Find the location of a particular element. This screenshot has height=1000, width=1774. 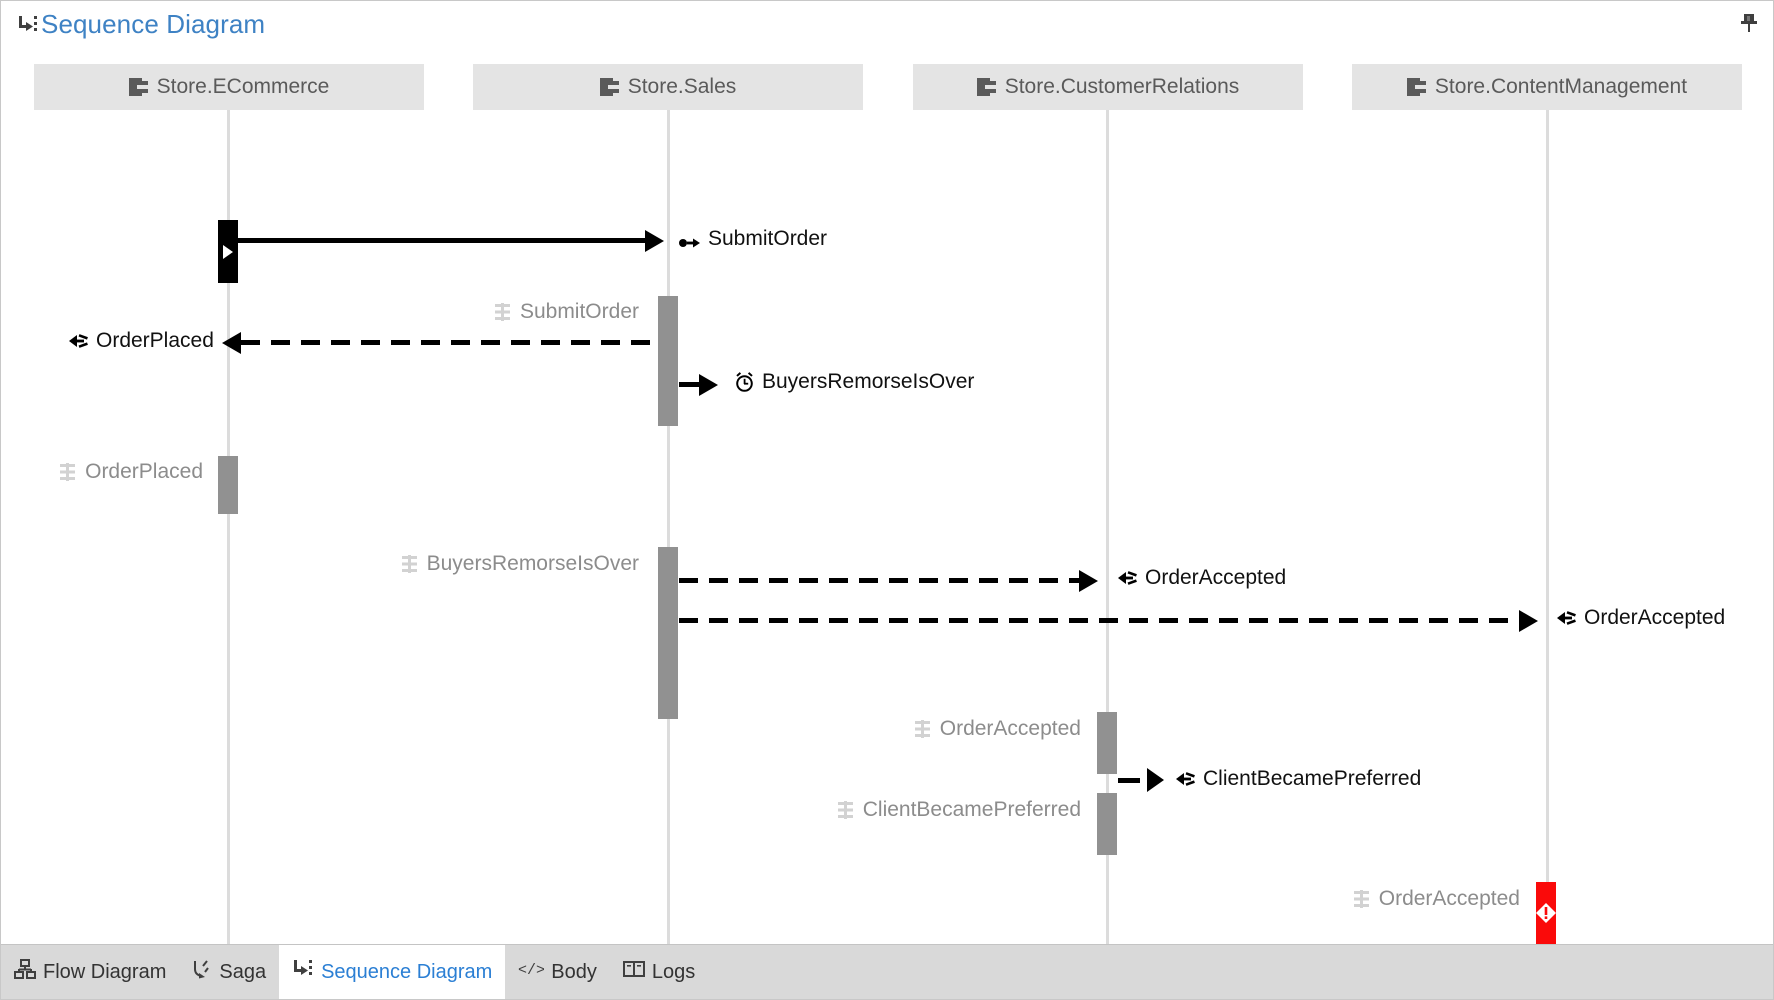

tab-label: Logs is located at coordinates (673, 971).